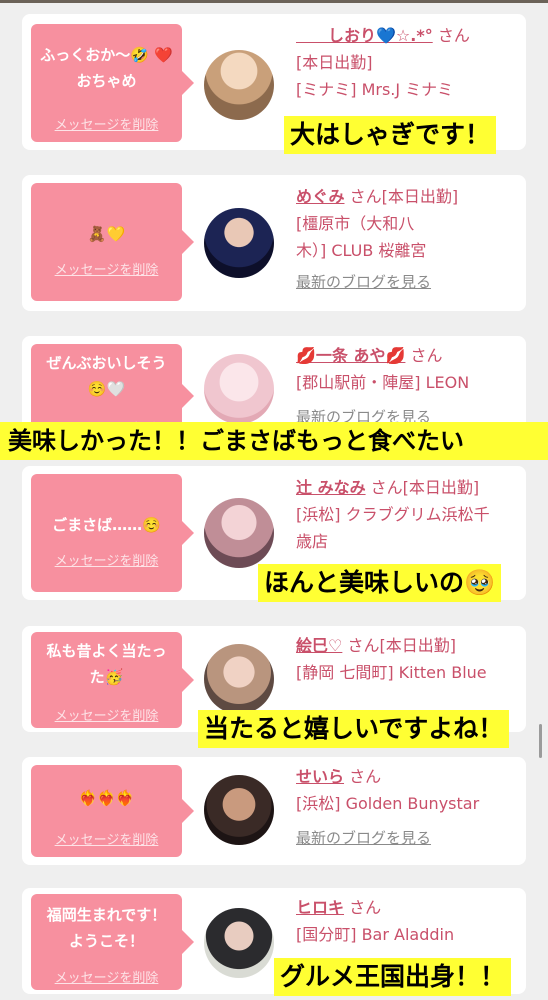 The width and height of the screenshot is (548, 1000). Describe the element at coordinates (274, 1) in the screenshot. I see `top-divider` at that location.